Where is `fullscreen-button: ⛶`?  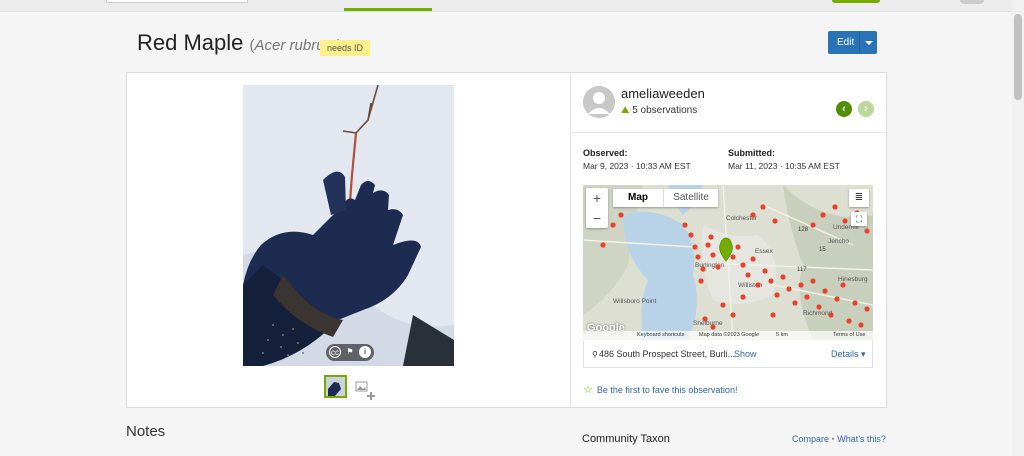 fullscreen-button: ⛶ is located at coordinates (859, 219).